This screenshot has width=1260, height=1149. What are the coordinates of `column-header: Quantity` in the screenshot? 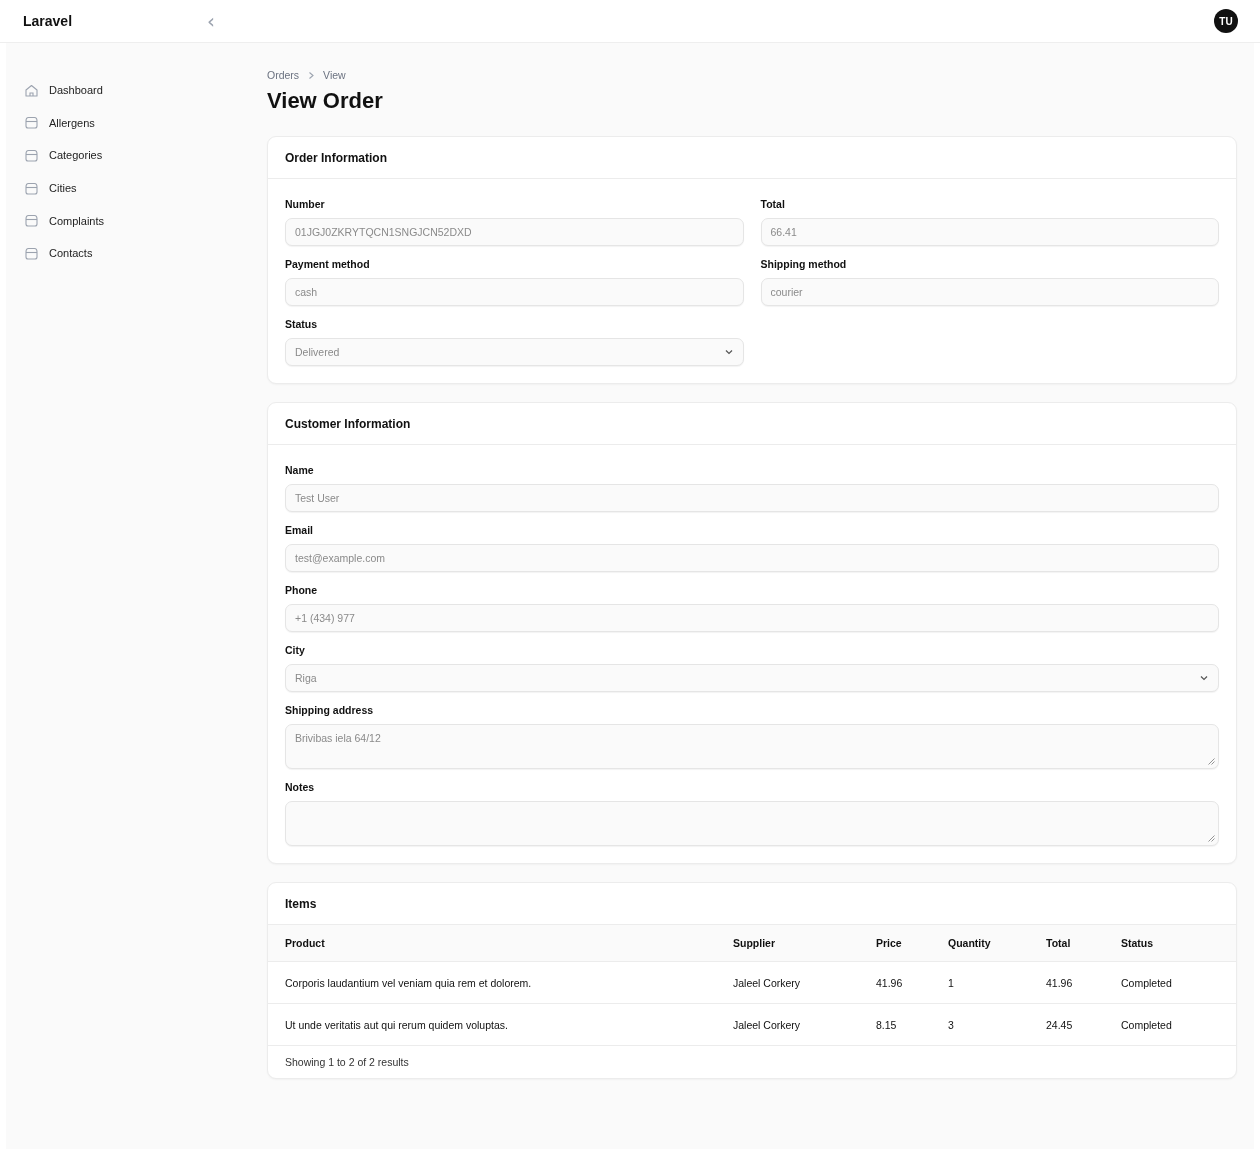 It's located at (980, 943).